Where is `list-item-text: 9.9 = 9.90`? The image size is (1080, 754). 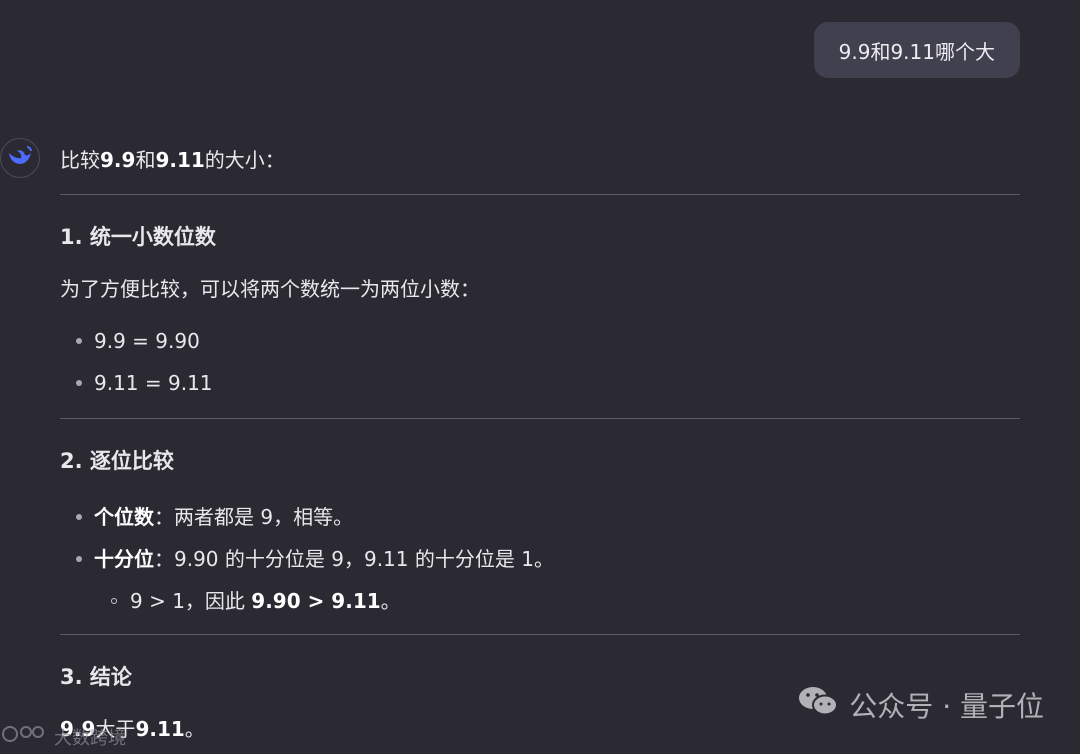 list-item-text: 9.9 = 9.90 is located at coordinates (147, 340).